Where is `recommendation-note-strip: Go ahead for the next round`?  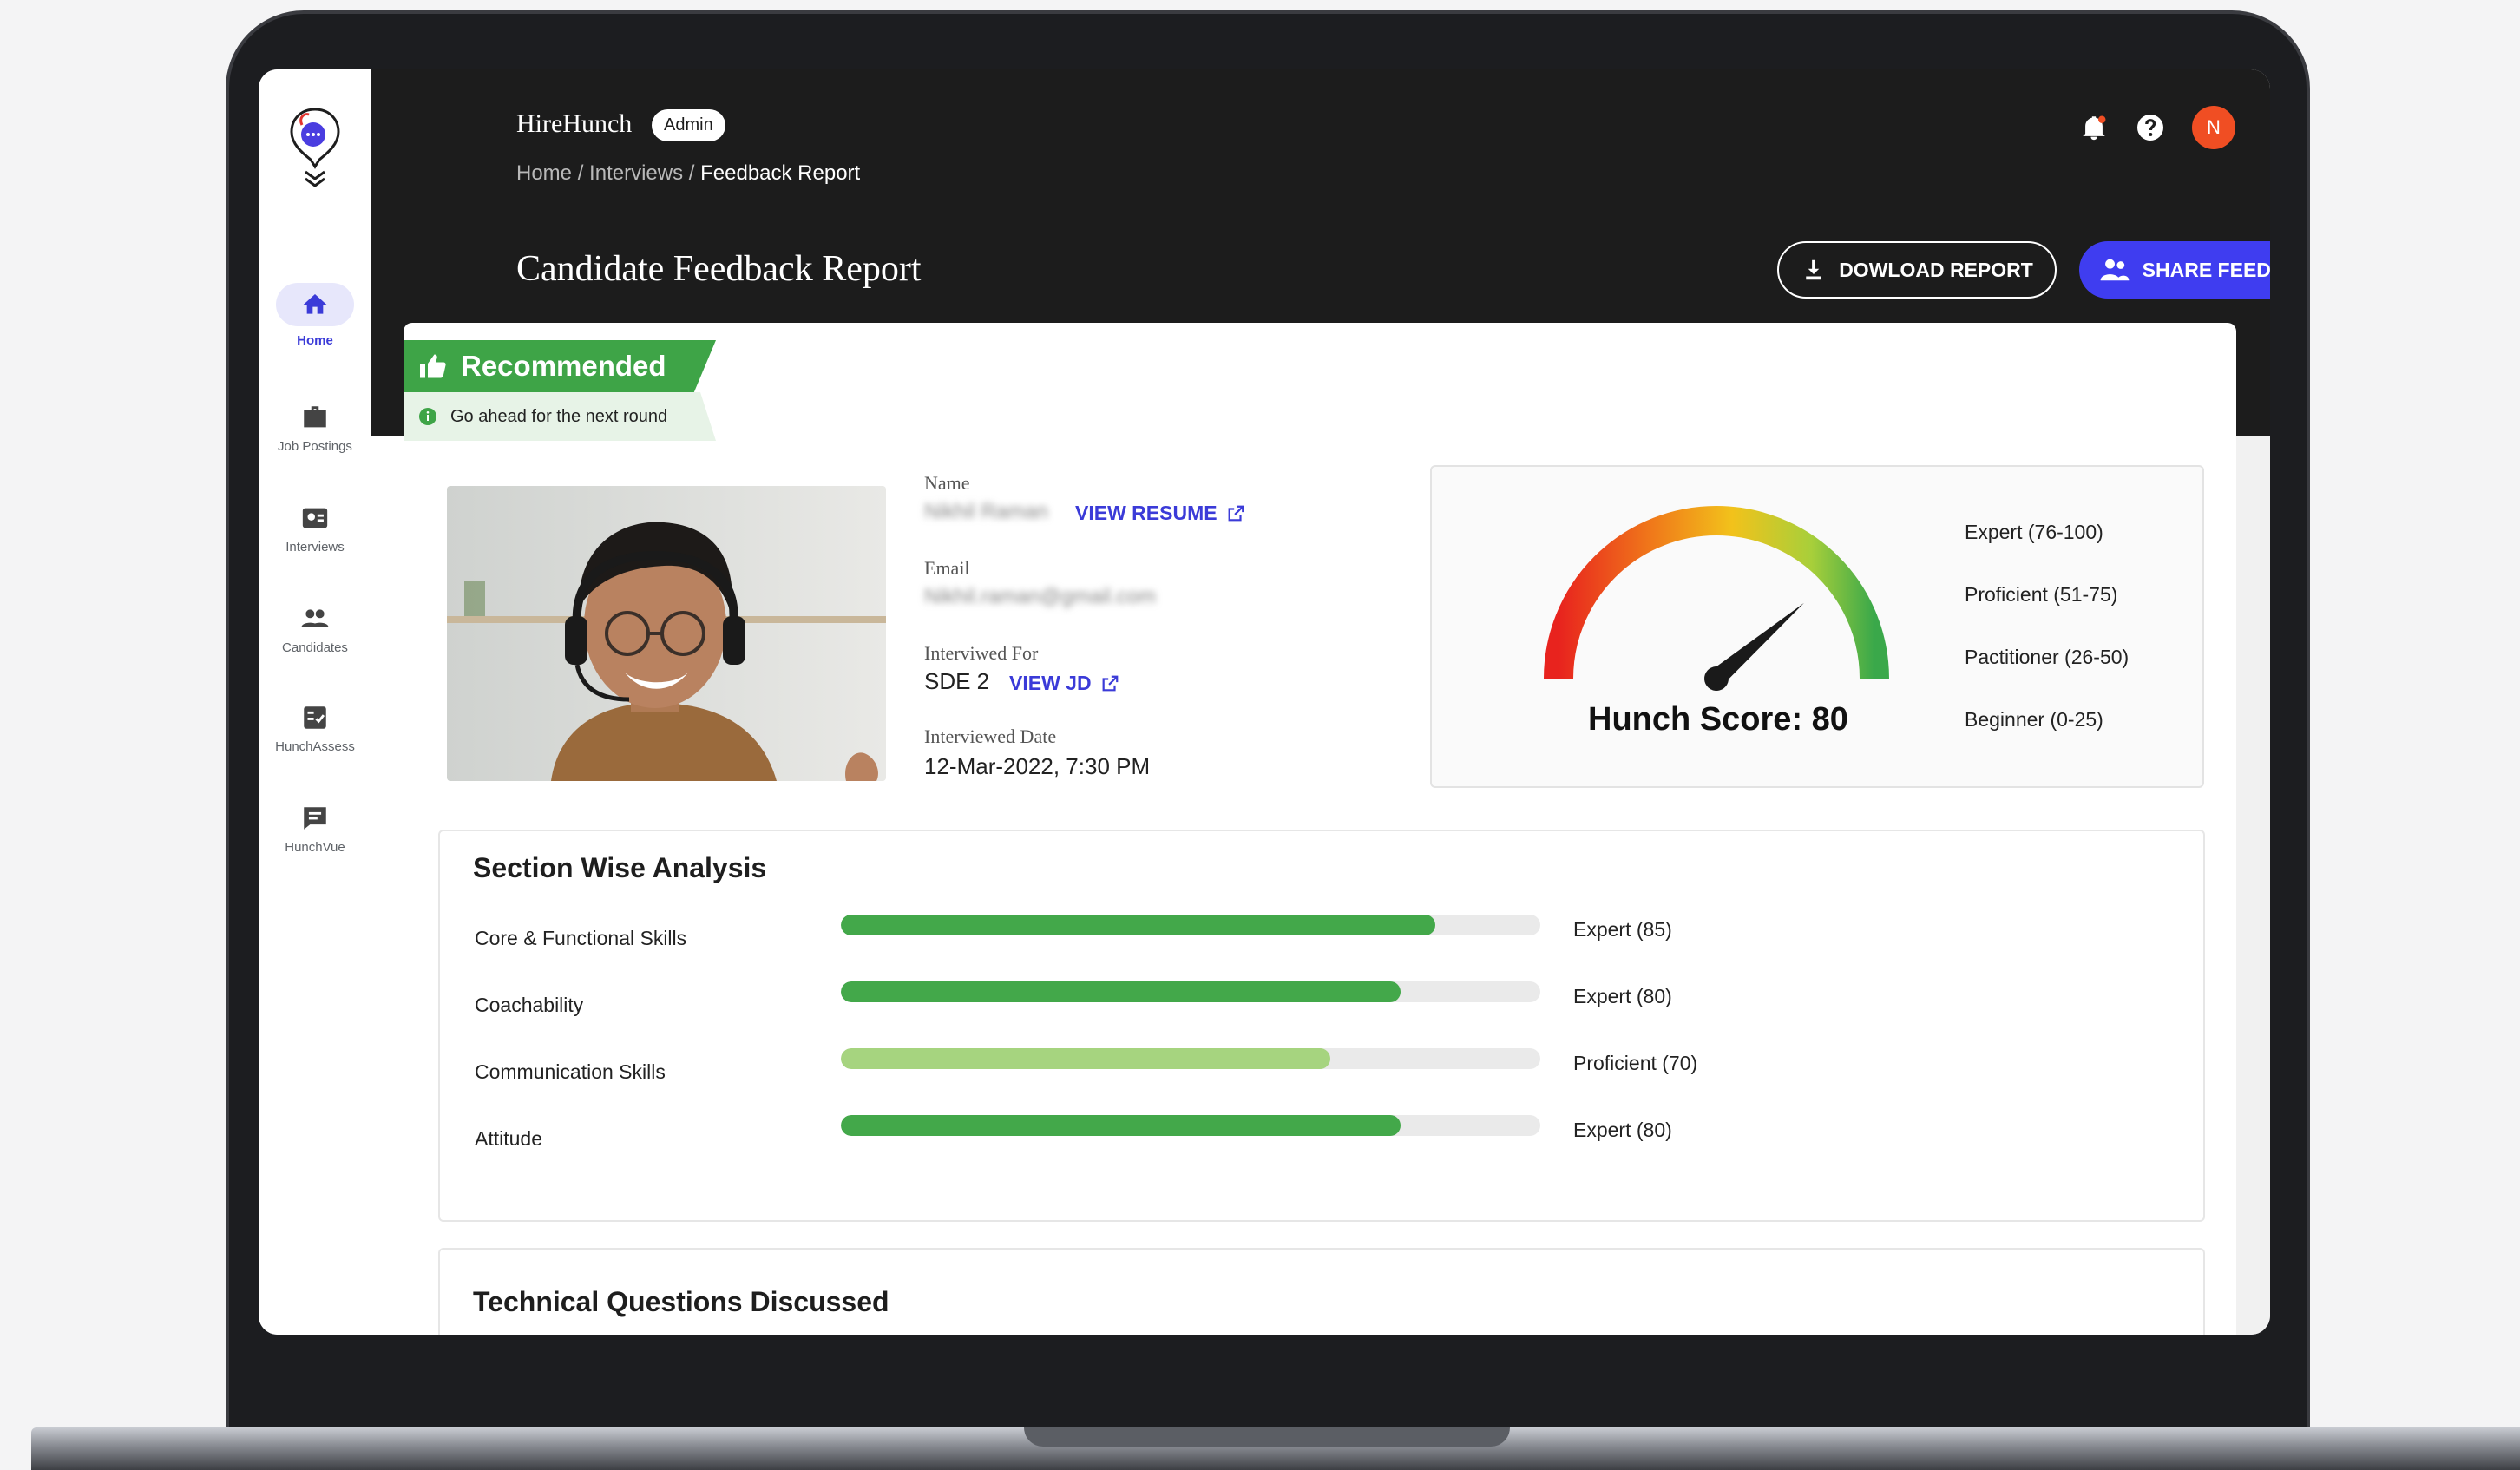 recommendation-note-strip: Go ahead for the next round is located at coordinates (560, 416).